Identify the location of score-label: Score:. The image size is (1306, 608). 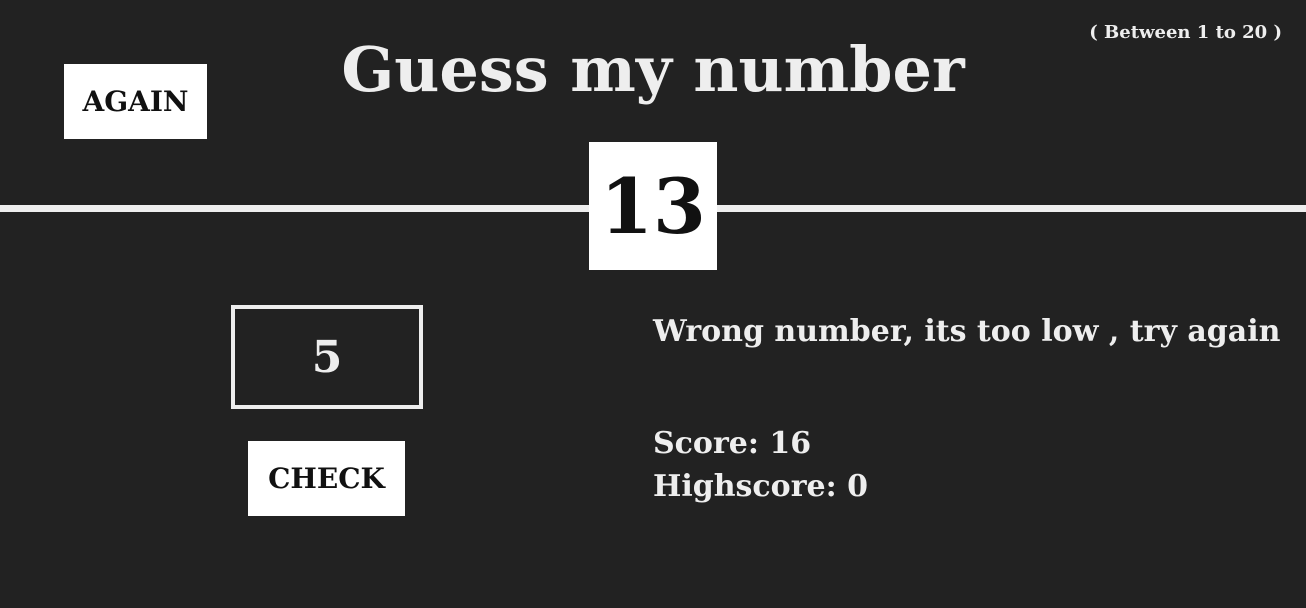
(706, 443).